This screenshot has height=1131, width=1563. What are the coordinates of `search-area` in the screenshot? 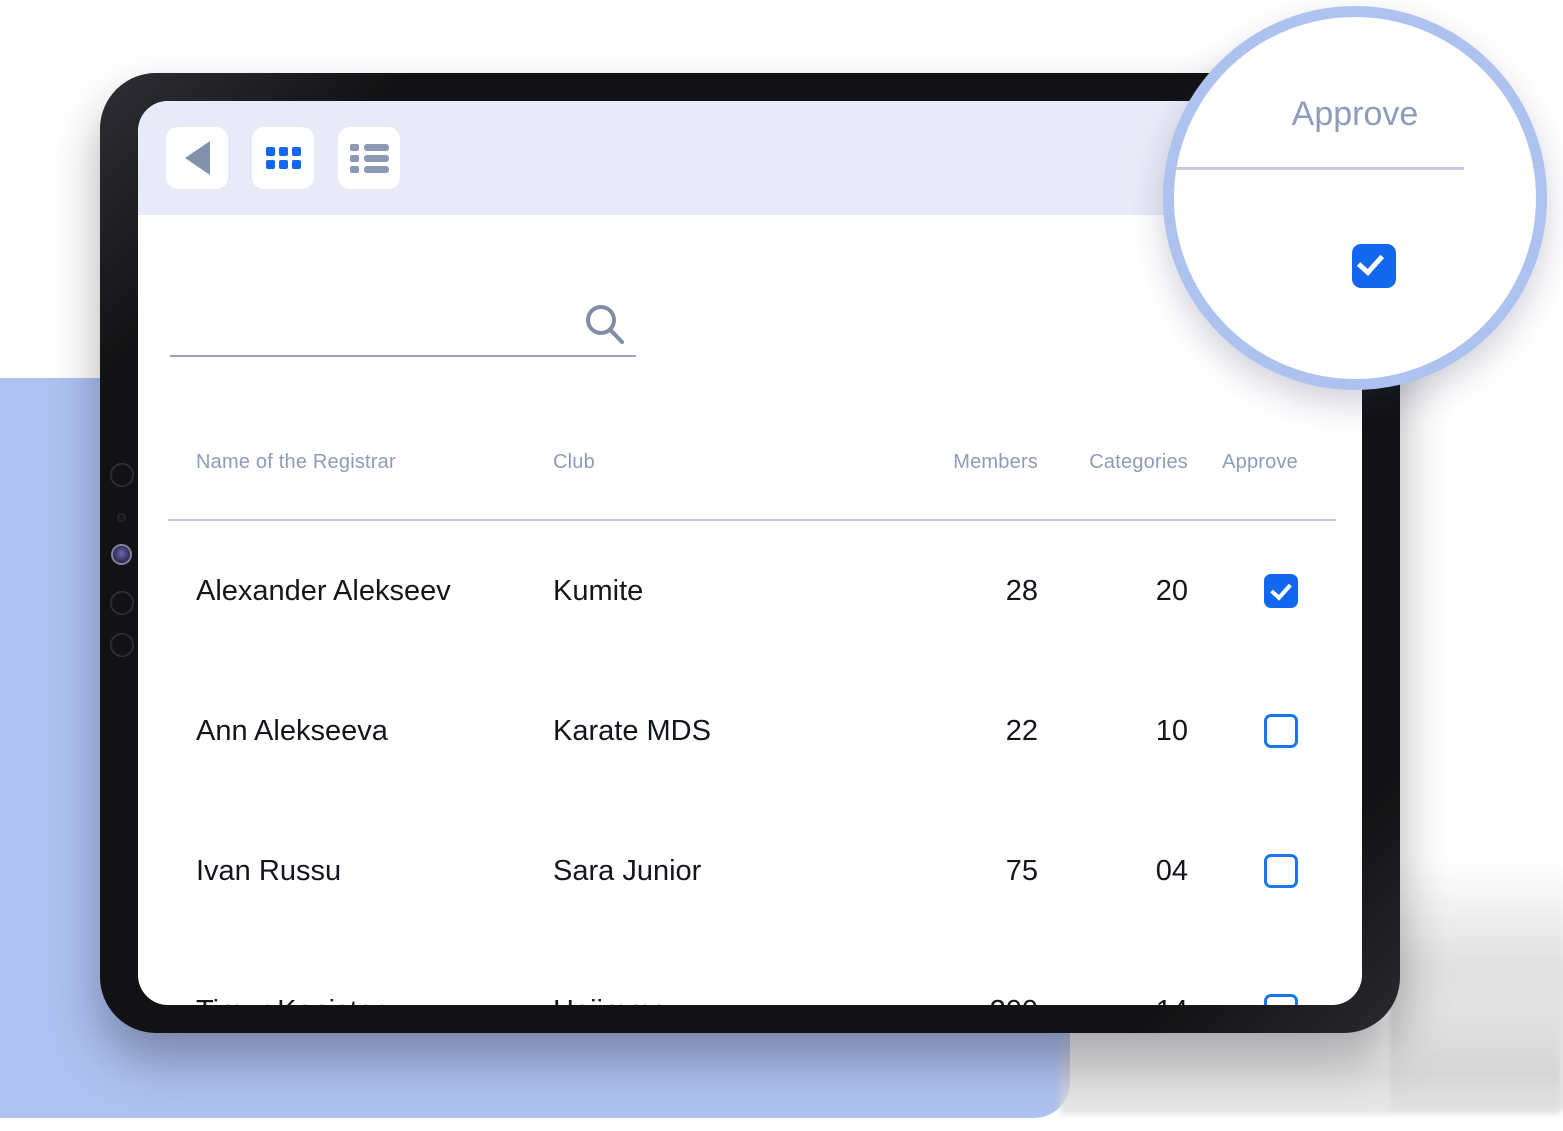 It's located at (403, 333).